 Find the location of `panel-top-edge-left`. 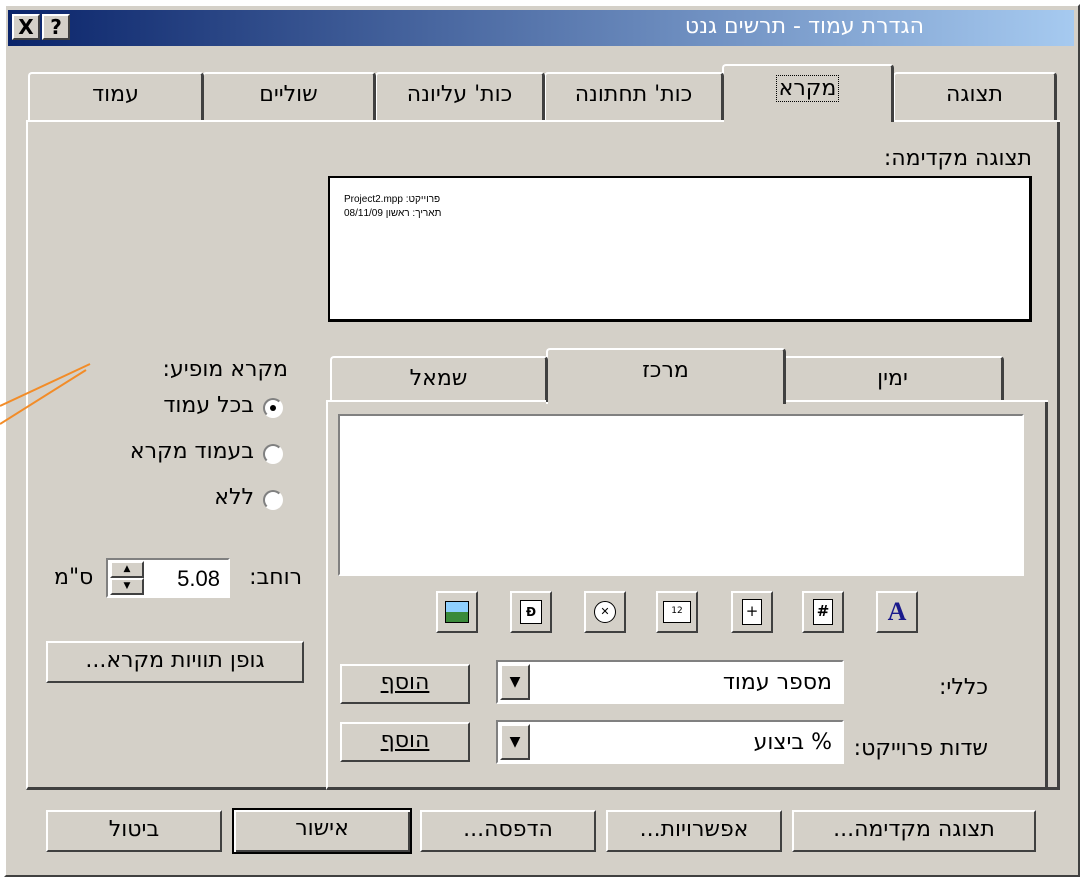

panel-top-edge-left is located at coordinates (374, 121).